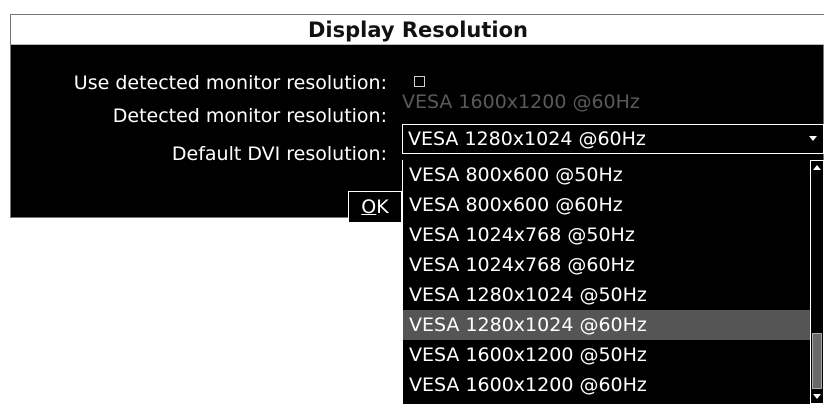 Image resolution: width=824 pixels, height=404 pixels. Describe the element at coordinates (817, 396) in the screenshot. I see `scroll-down-arrow-icon` at that location.